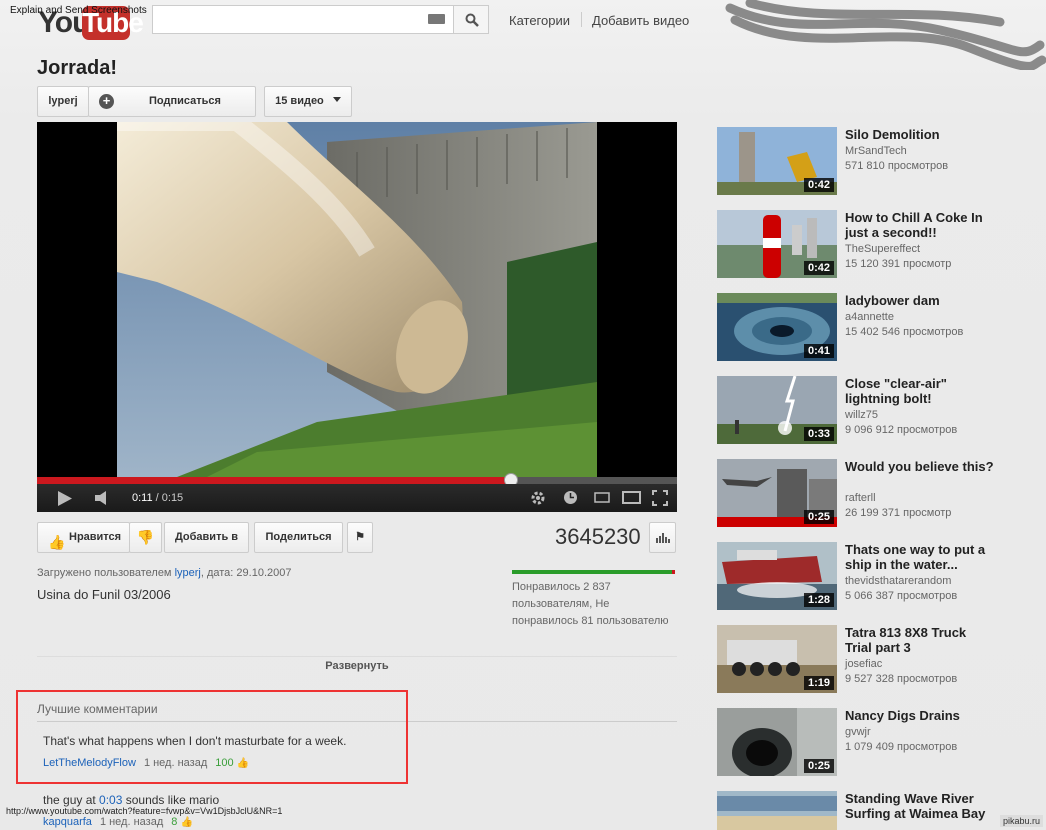  Describe the element at coordinates (920, 391) in the screenshot. I see `related-video-title: Close "clear-air" lightning bolt!` at that location.